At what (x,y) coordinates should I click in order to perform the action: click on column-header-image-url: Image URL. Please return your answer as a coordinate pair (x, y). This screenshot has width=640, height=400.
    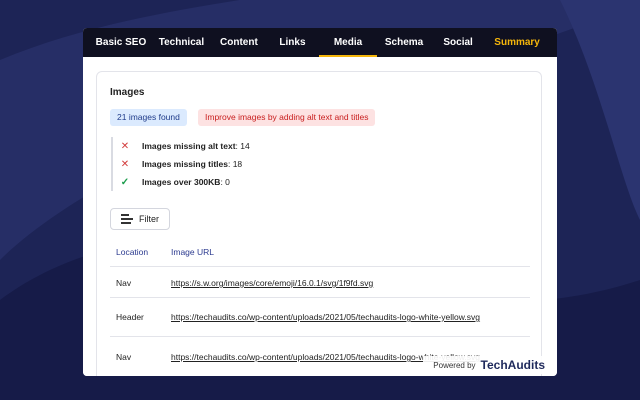
    Looking at the image, I should click on (192, 252).